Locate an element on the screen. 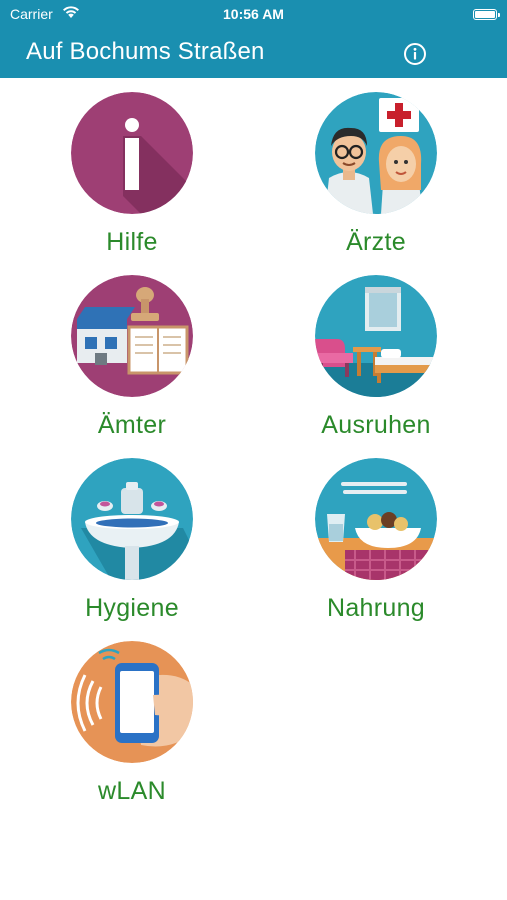  tile-aemter: Ämter is located at coordinates (132, 360).